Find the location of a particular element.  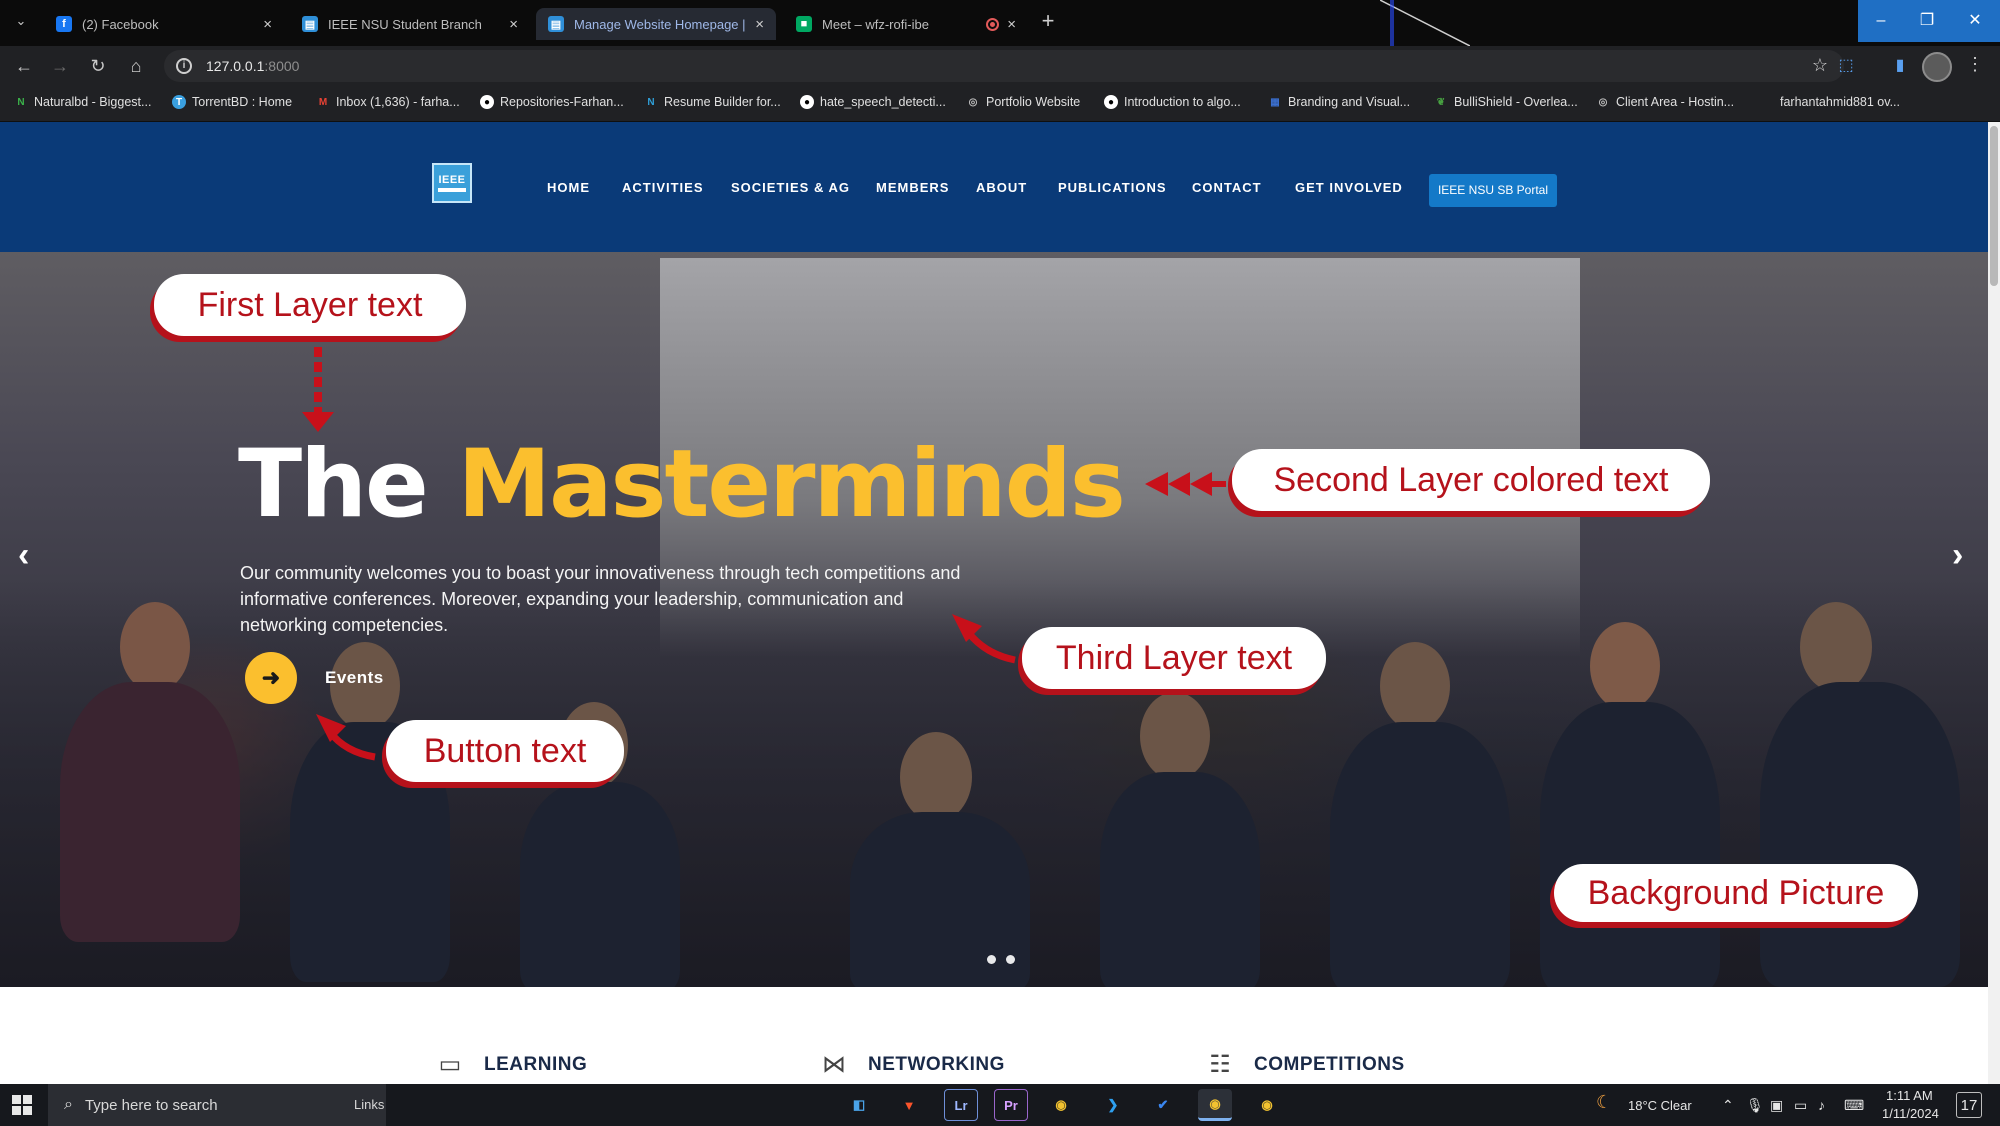

taskbar-search-input: ⌕ Type here to search is located at coordinates (217, 1105).